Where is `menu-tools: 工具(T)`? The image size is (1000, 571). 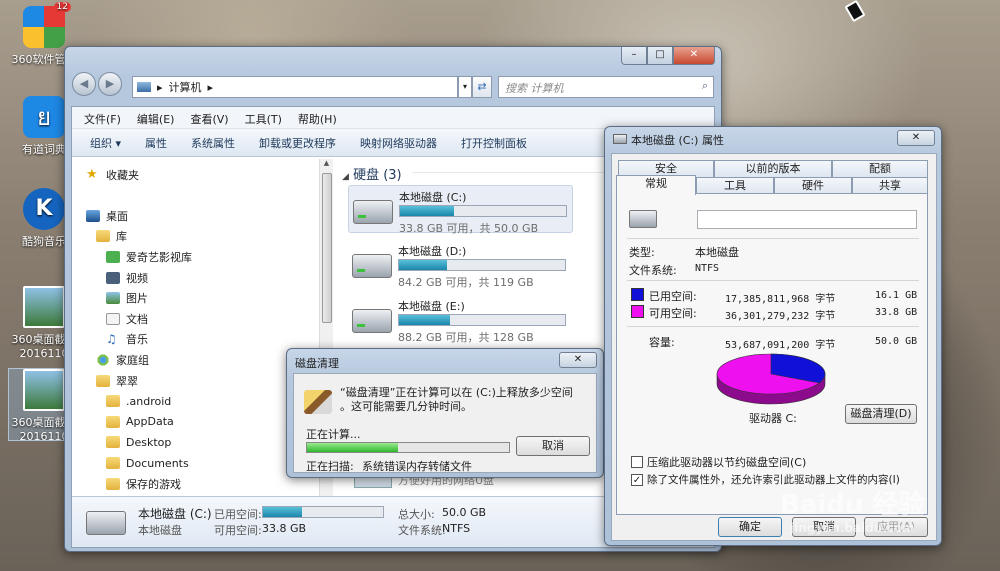
menu-tools: 工具(T) is located at coordinates (263, 118).